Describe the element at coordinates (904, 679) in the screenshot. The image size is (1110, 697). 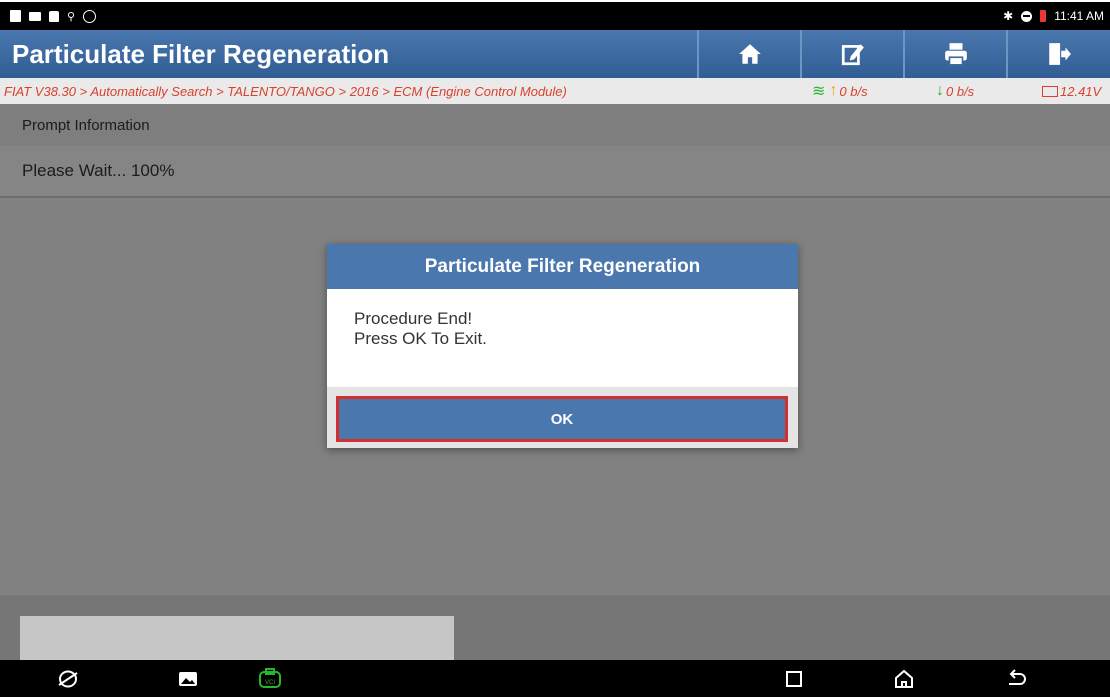
I see `home-nav-icon` at that location.